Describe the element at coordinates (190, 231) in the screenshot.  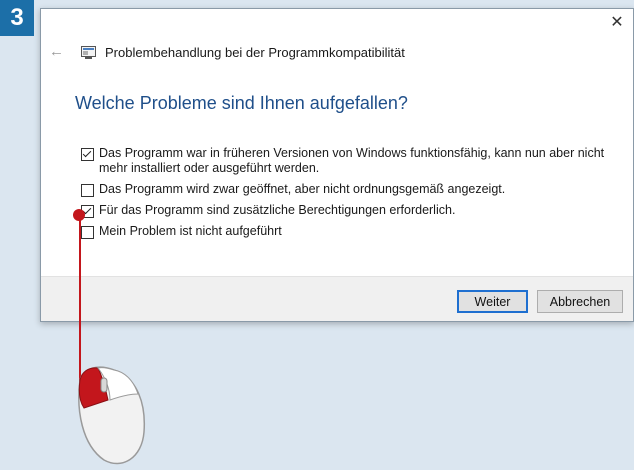
I see `option-label: Mein Problem ist nicht aufgeführt` at that location.